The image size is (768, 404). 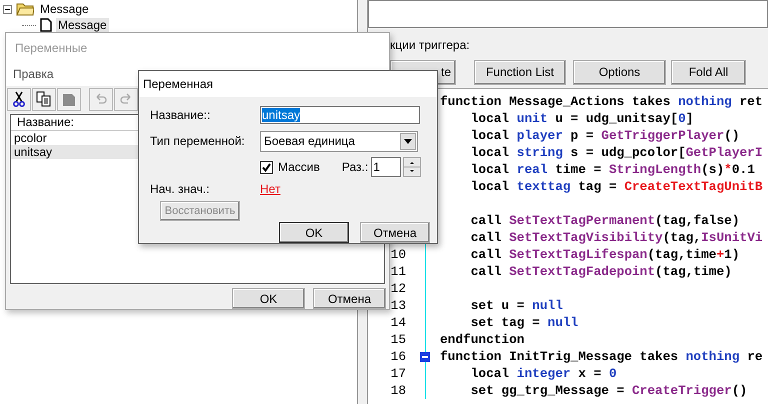 I want to click on field-label: Нач. знач.:, so click(x=180, y=189).